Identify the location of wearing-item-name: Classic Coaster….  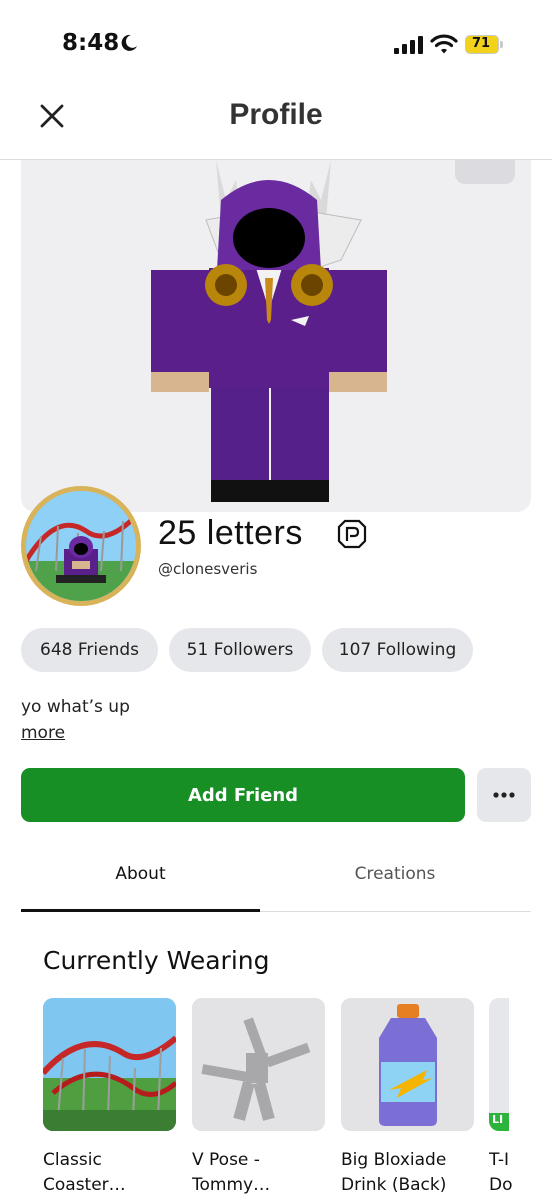
(113, 1173).